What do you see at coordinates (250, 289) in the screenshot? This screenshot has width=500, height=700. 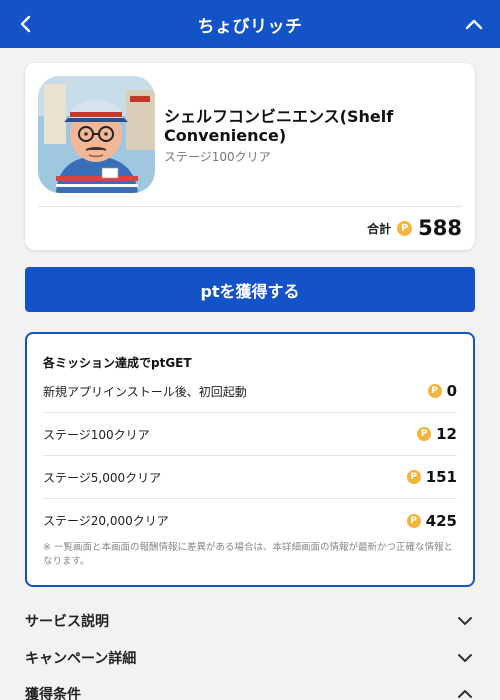 I see `get-points-button: ptを獲得する` at bounding box center [250, 289].